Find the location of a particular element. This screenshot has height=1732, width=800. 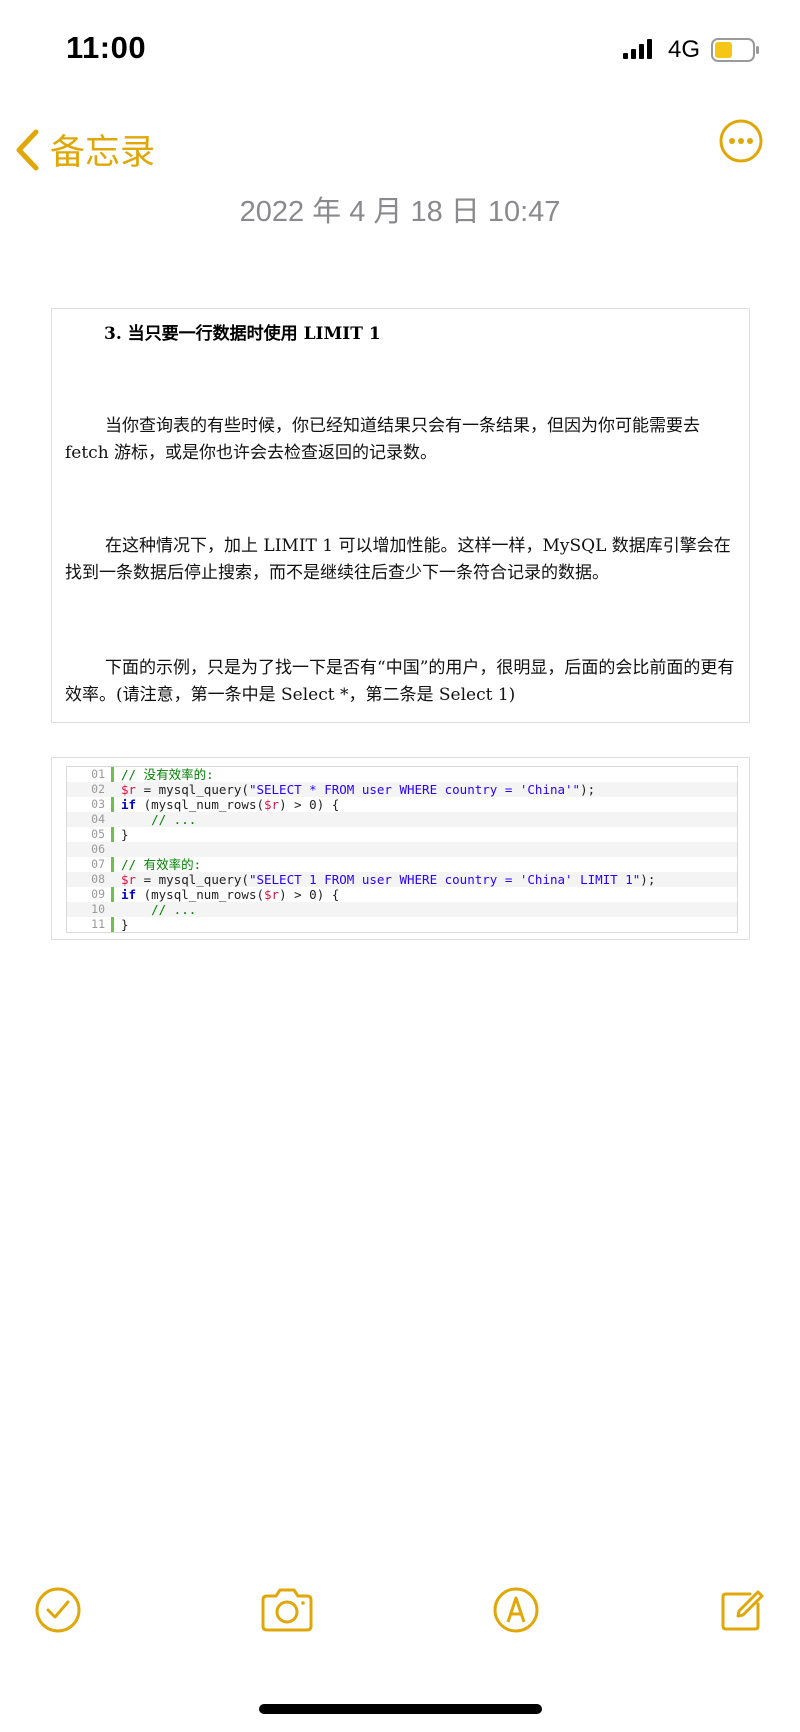

compose-icon is located at coordinates (742, 1610).